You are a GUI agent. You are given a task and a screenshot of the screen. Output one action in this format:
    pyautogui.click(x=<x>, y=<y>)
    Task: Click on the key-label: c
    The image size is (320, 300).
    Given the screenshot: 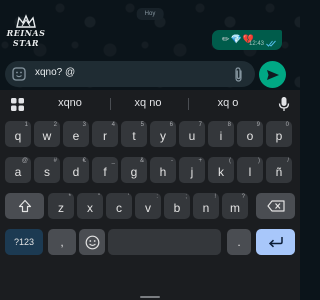 What is the action you would take?
    pyautogui.click(x=119, y=207)
    